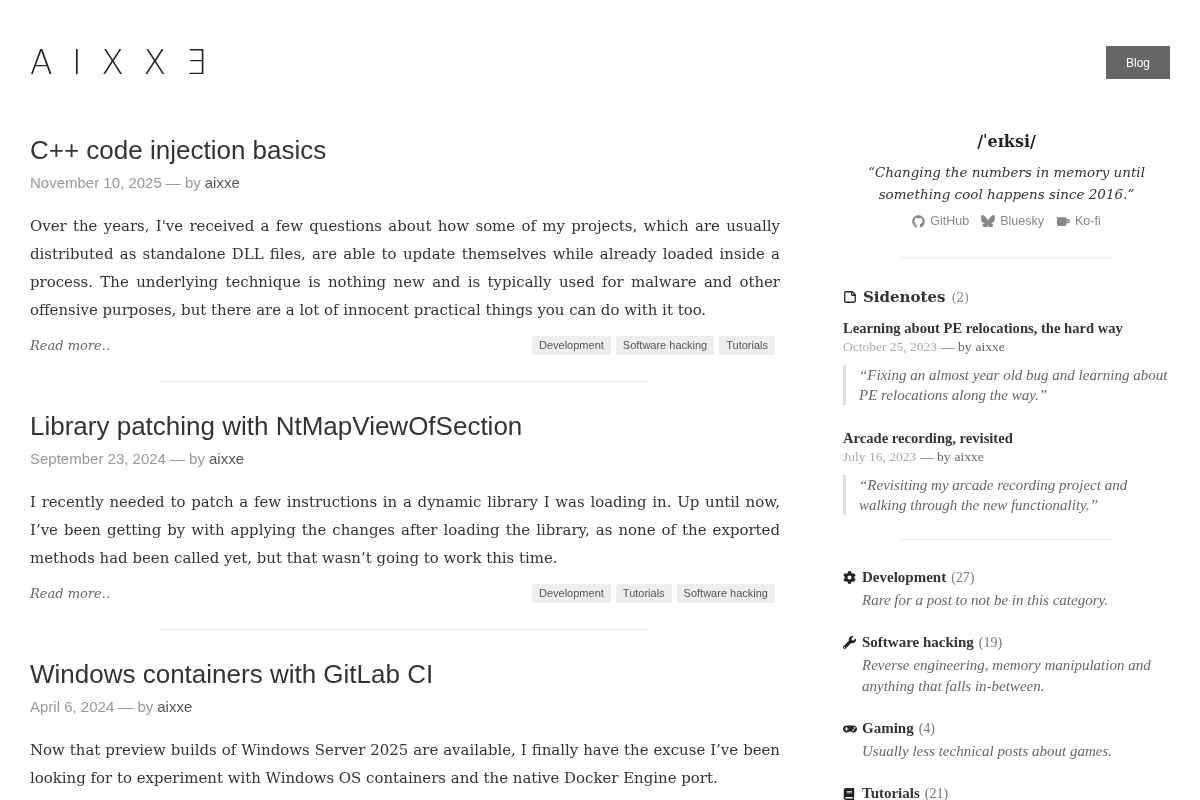 The image size is (1200, 800). What do you see at coordinates (72, 707) in the screenshot?
I see `post-date: April 6, 2024` at bounding box center [72, 707].